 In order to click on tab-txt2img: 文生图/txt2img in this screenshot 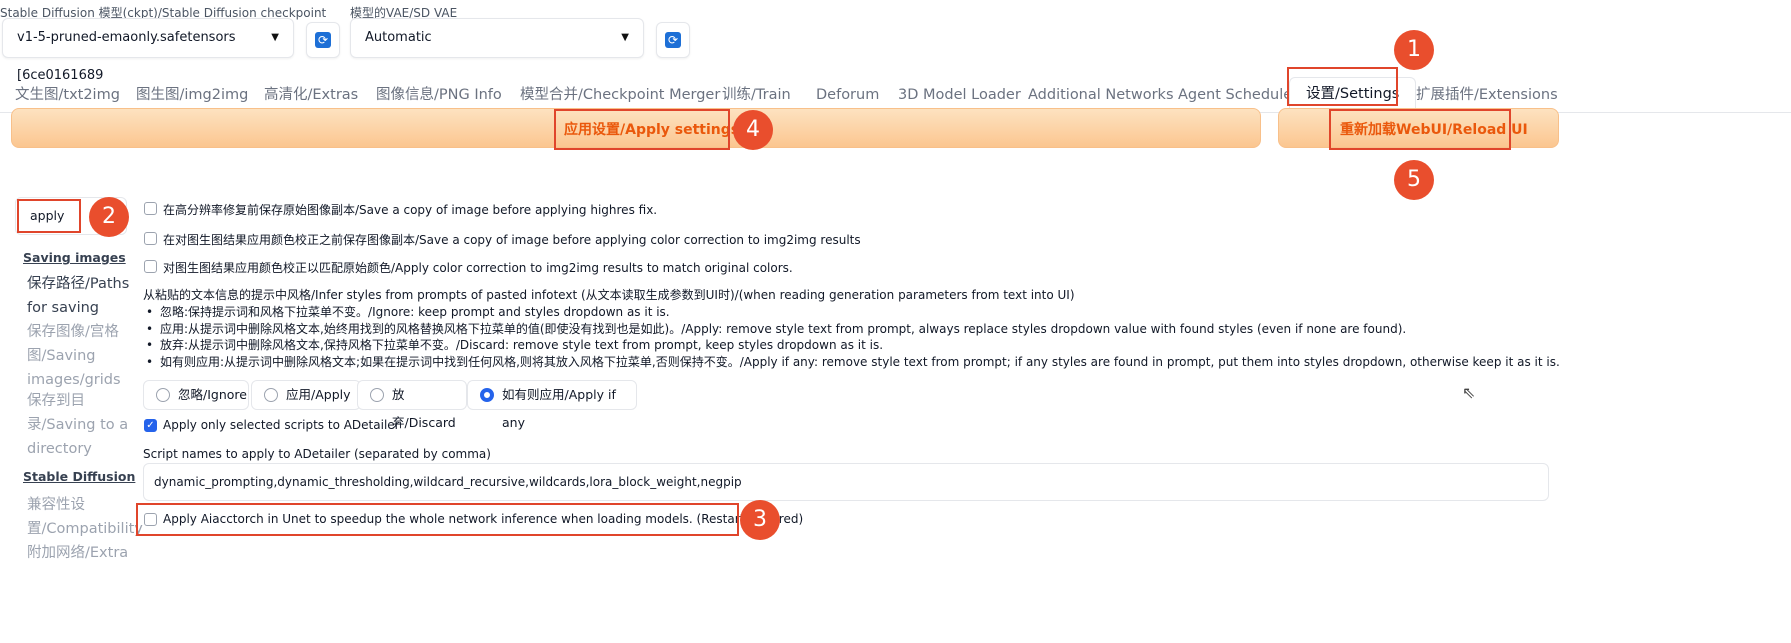, I will do `click(67, 95)`.